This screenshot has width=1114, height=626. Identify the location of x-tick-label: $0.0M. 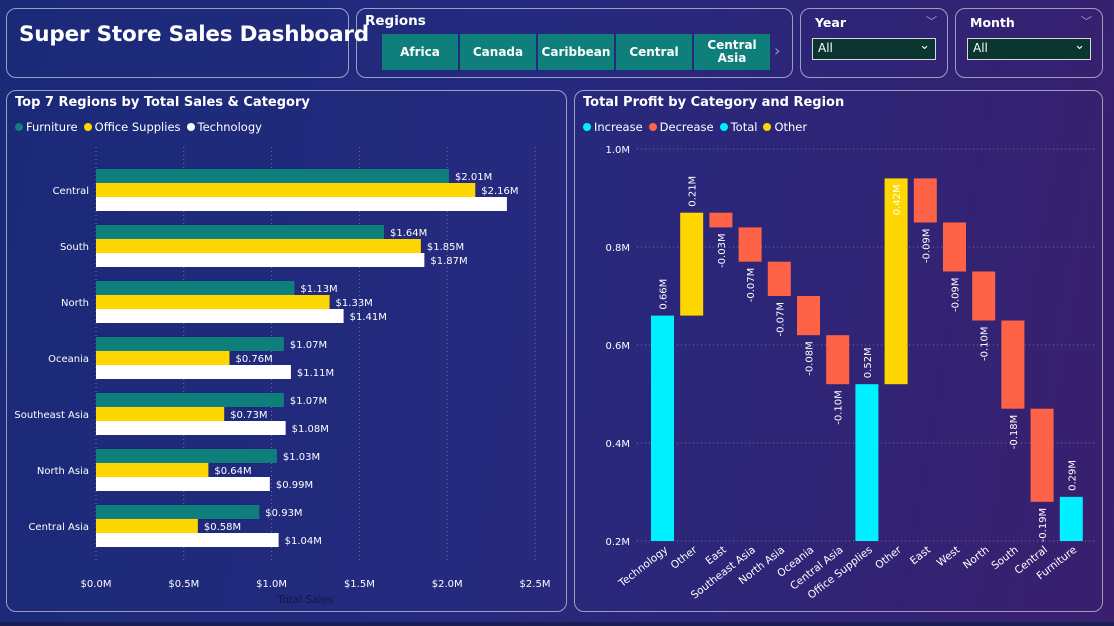
(96, 584).